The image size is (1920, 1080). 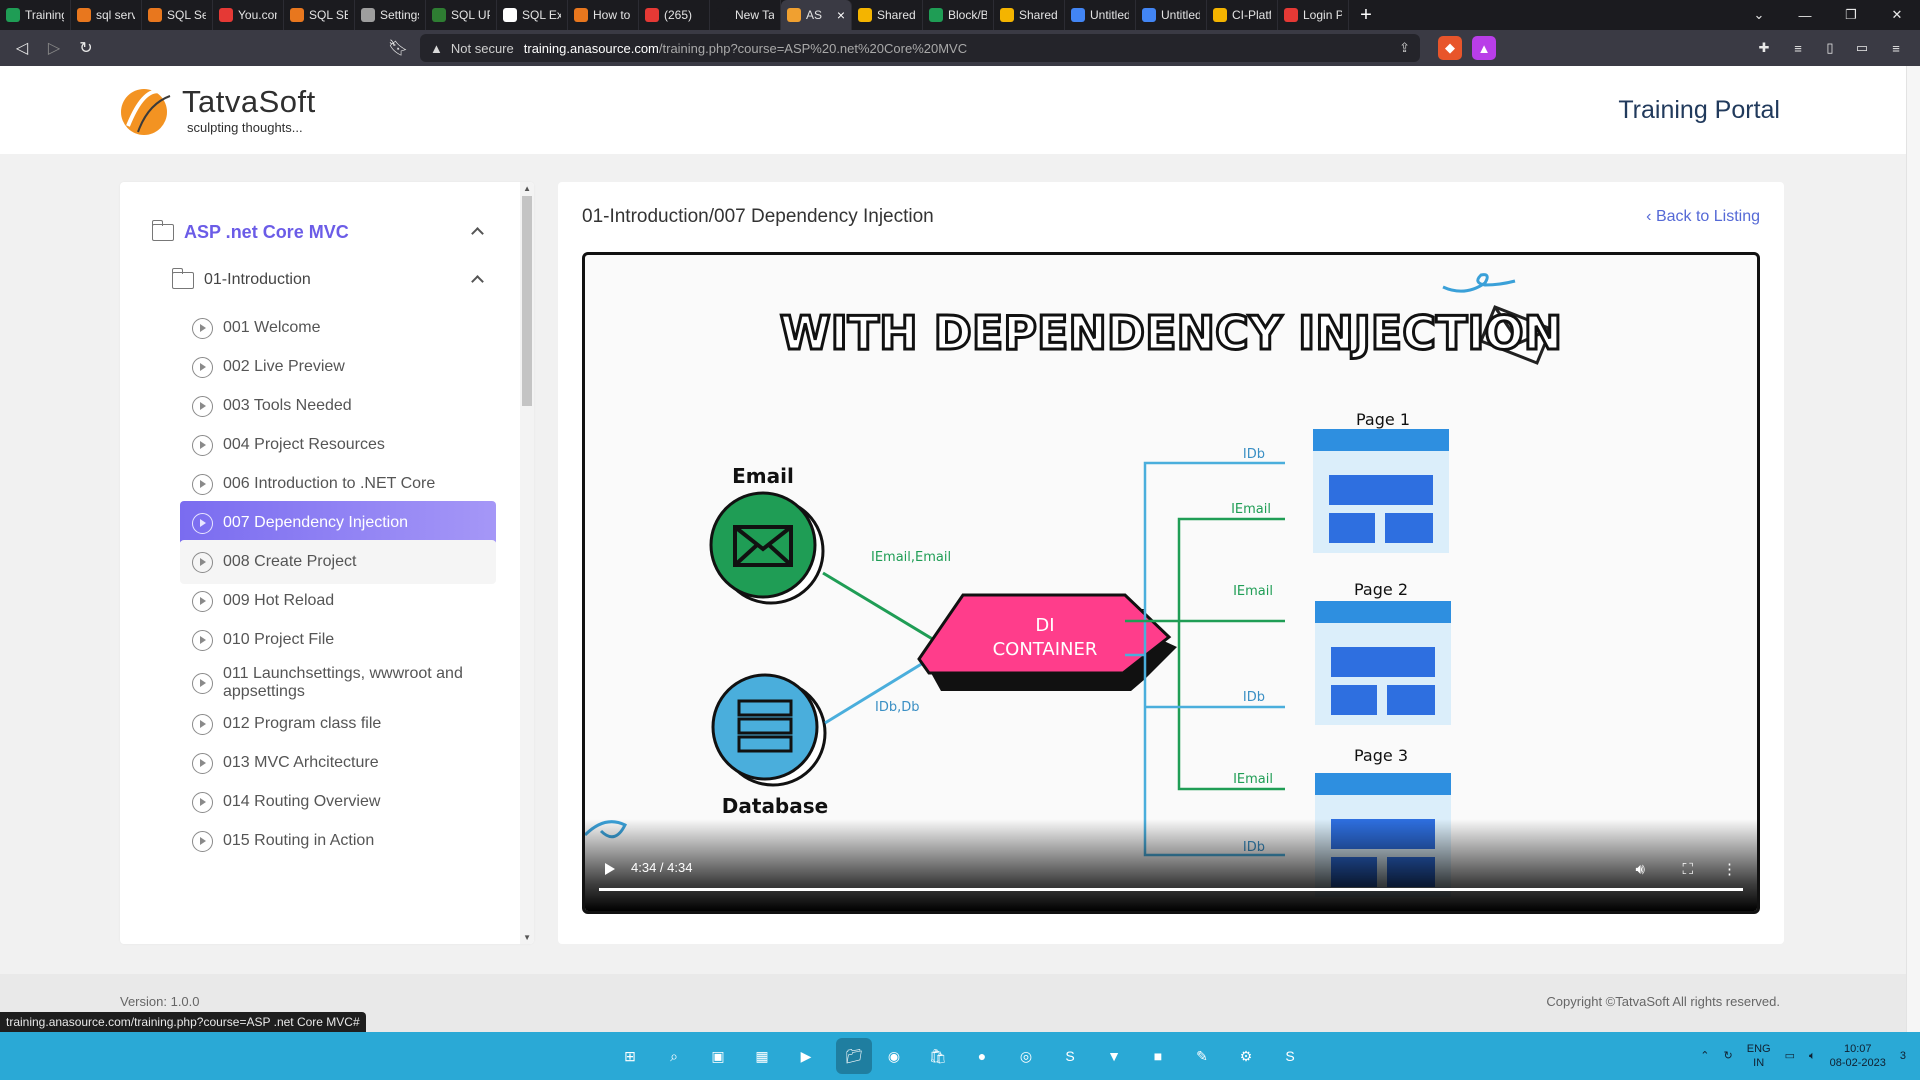 I want to click on di-container-label-1: DI, so click(x=1044, y=625).